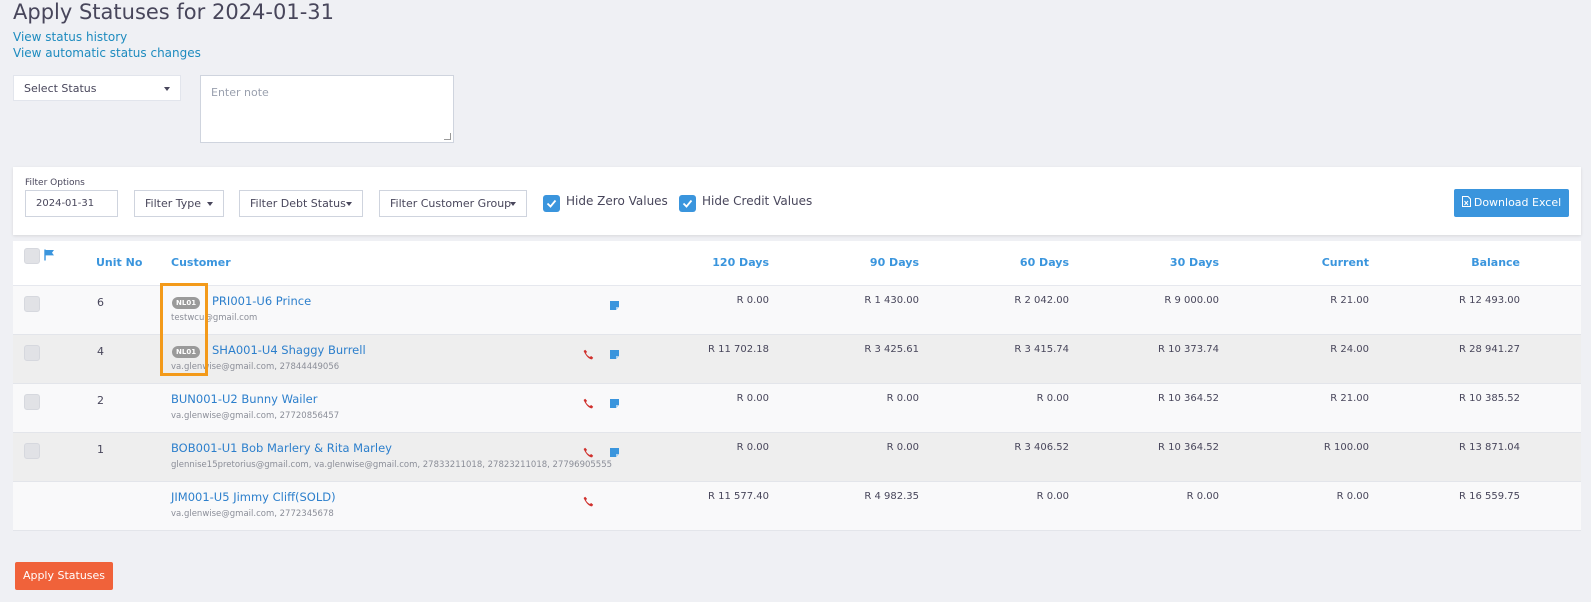 This screenshot has height=602, width=1591. I want to click on date-filter-input: 2024-01-31, so click(71, 203).